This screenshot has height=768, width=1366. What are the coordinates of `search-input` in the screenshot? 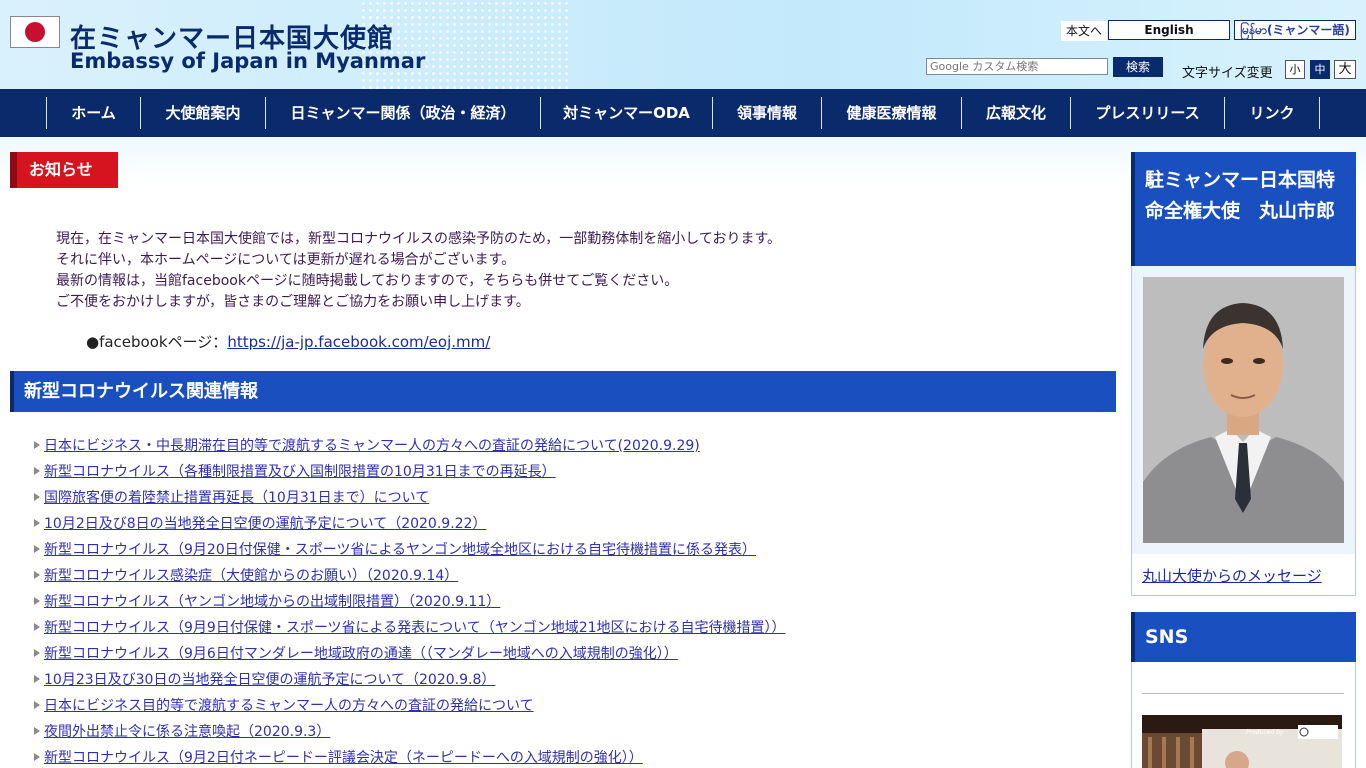 It's located at (1017, 66).